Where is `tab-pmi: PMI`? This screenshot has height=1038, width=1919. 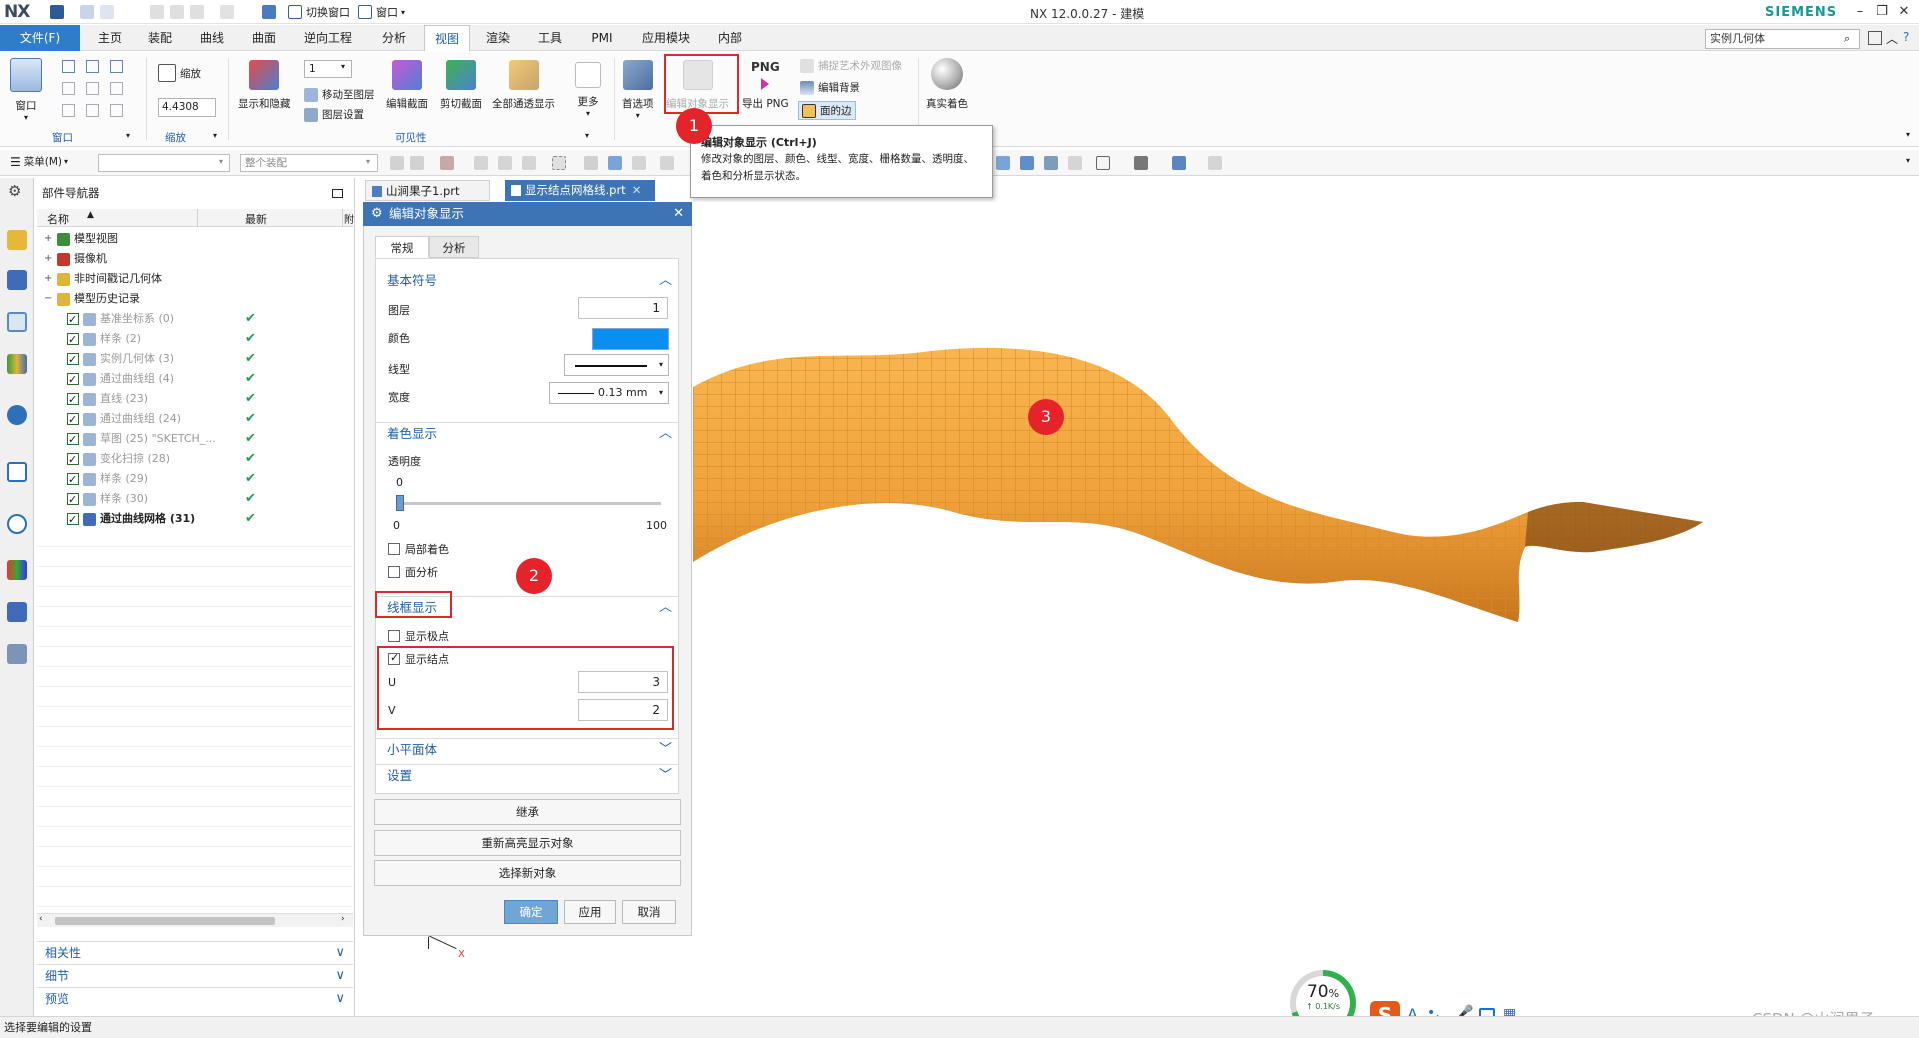
tab-pmi: PMI is located at coordinates (602, 38).